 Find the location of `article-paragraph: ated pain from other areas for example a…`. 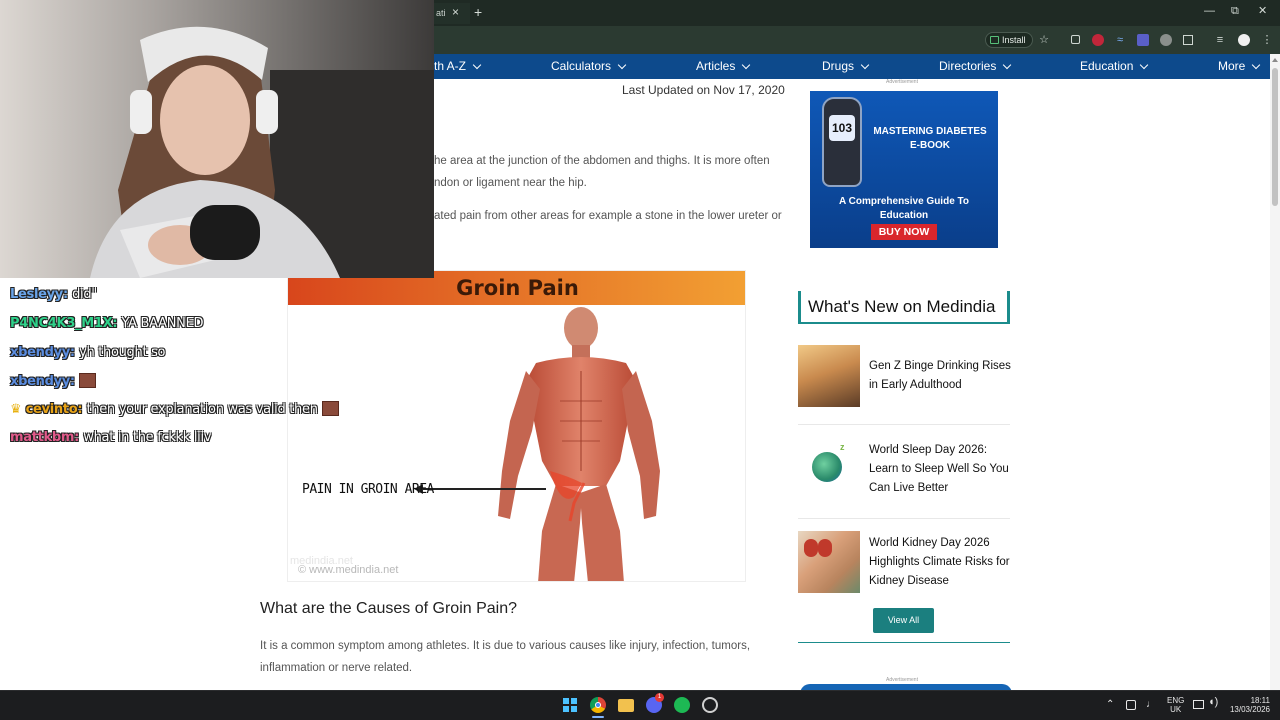

article-paragraph: ated pain from other areas for example a… is located at coordinates (608, 216).